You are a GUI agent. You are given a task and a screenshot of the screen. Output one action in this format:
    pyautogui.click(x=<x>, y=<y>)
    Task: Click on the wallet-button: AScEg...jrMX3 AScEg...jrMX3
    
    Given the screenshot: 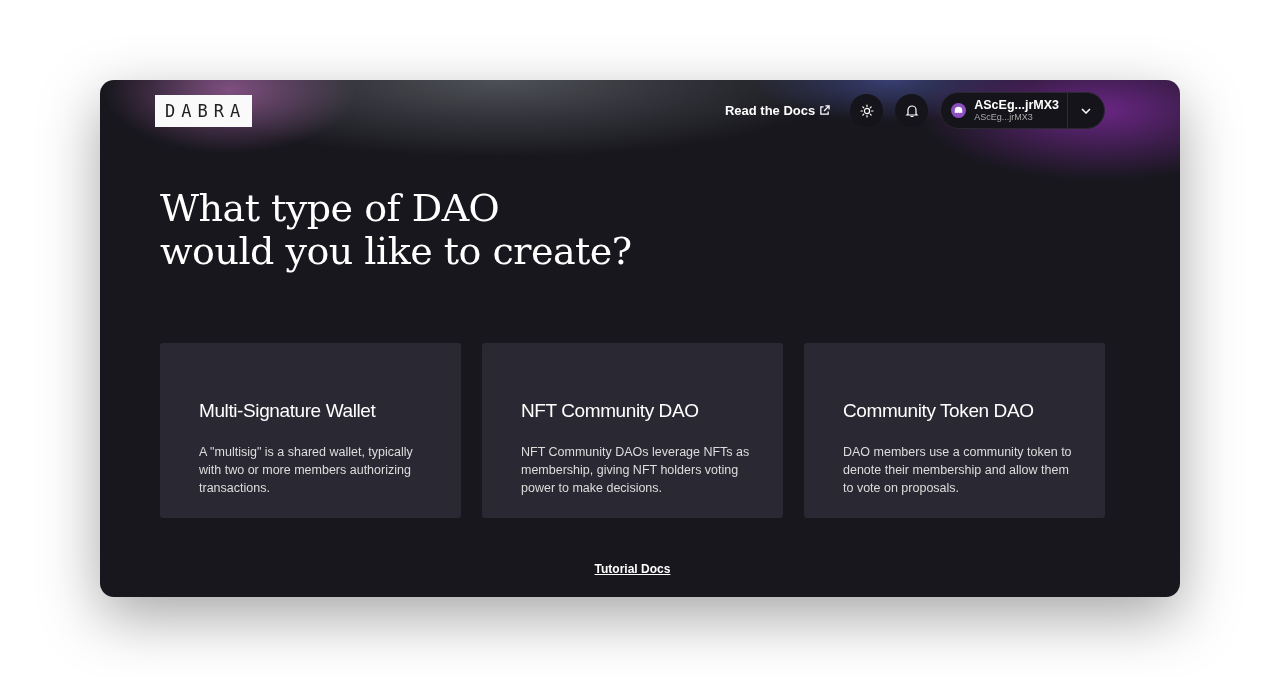 What is the action you would take?
    pyautogui.click(x=1022, y=110)
    